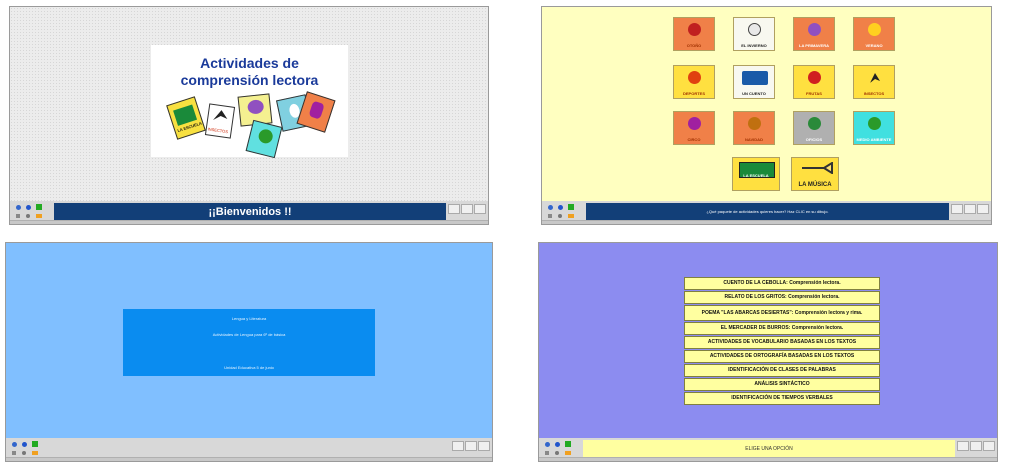 The height and width of the screenshot is (462, 1015). I want to click on ball-icon, so click(694, 77).